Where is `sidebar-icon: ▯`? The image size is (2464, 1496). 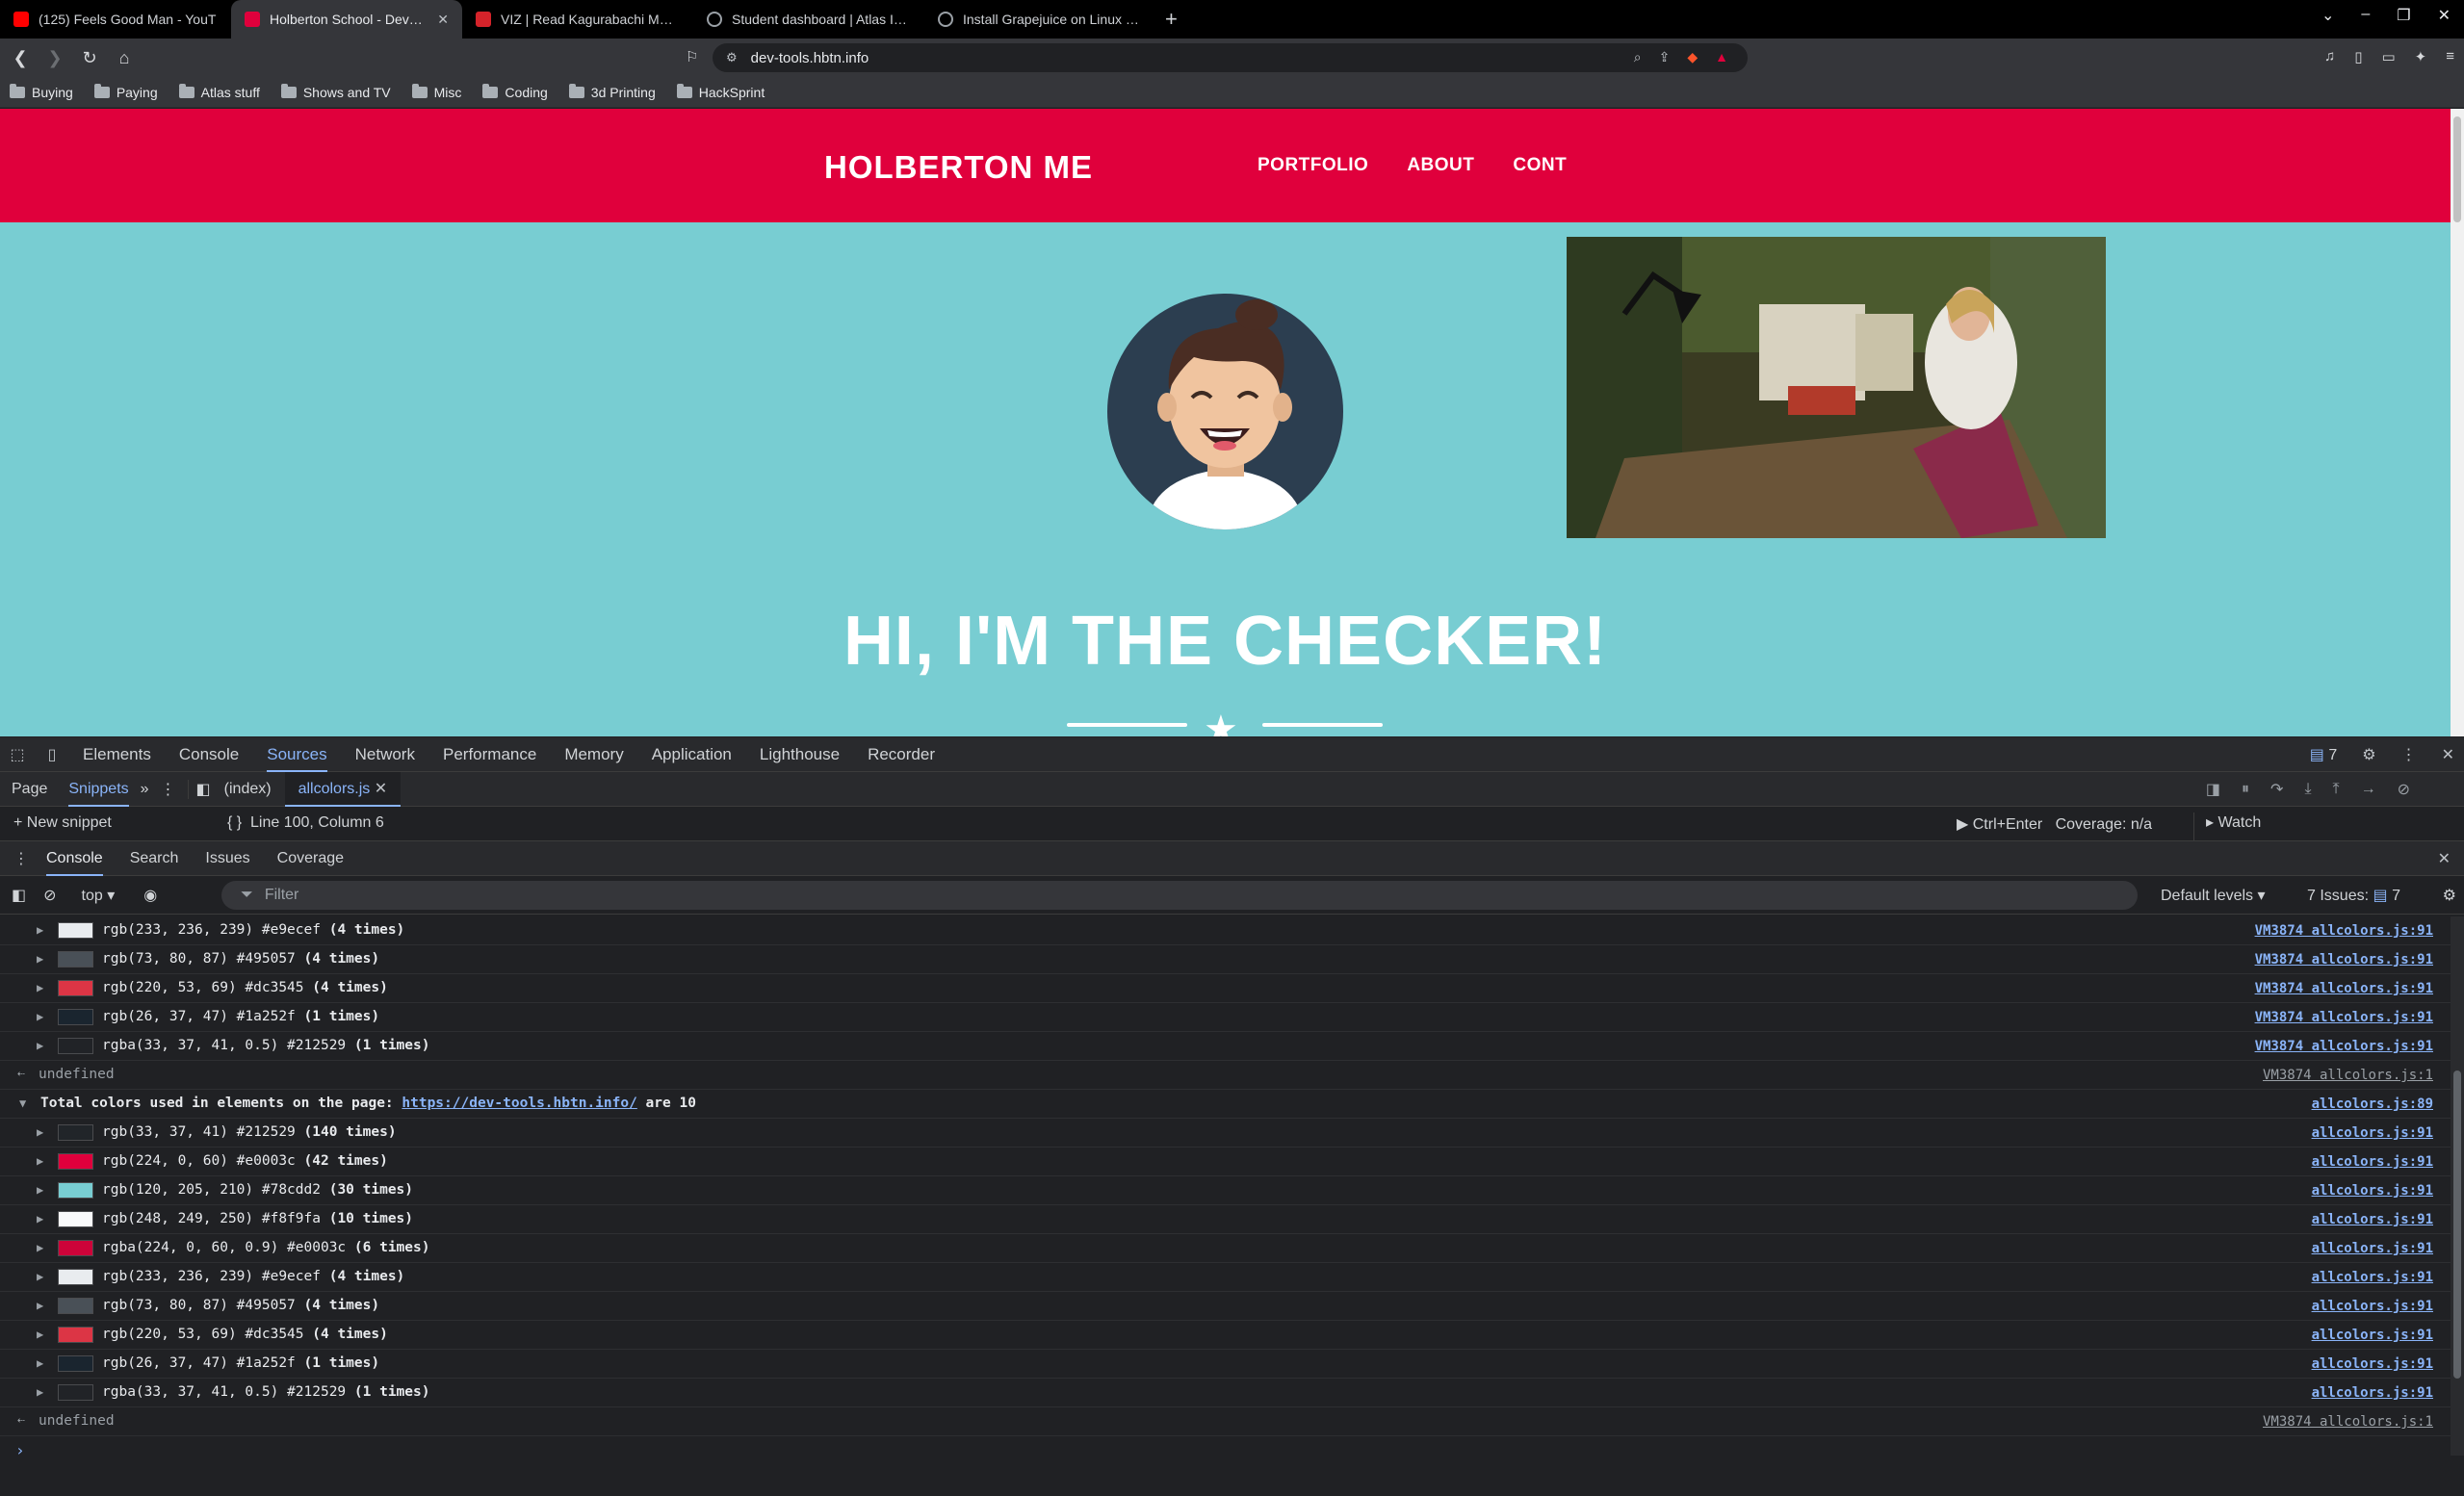
sidebar-icon: ▯ is located at coordinates (2358, 57).